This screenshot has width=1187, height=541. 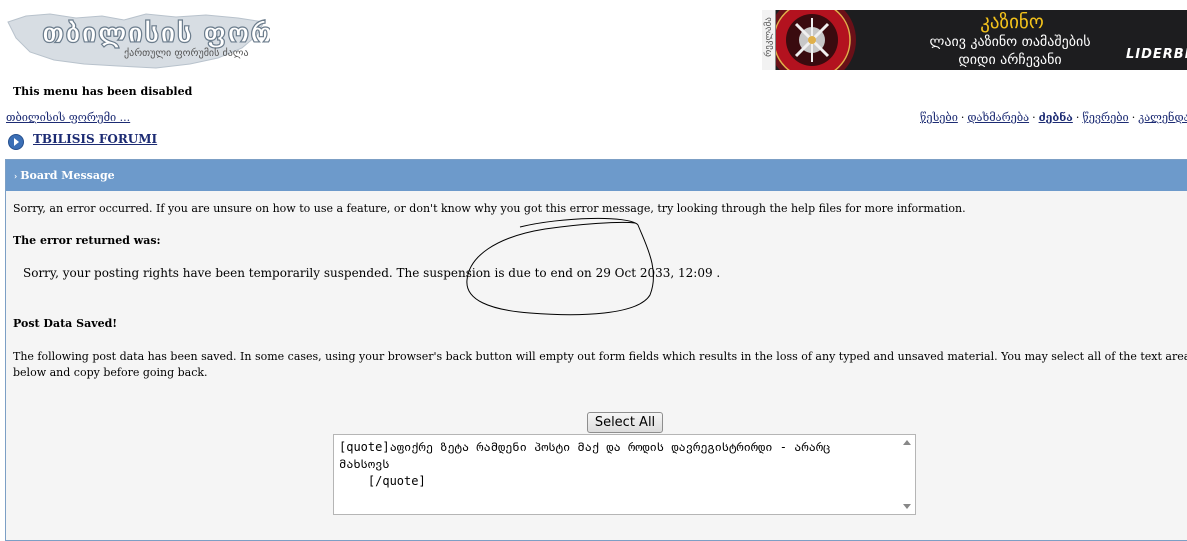 I want to click on top-nav-links: წესები·დახმარება·ძებნა·წევრები·კალენდარი, so click(x=1053, y=117).